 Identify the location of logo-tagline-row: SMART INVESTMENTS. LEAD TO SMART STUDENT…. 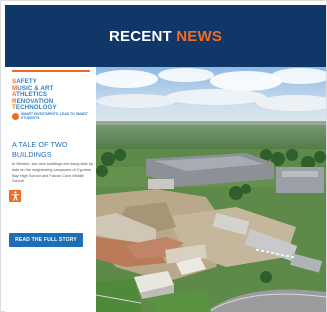
(52, 116).